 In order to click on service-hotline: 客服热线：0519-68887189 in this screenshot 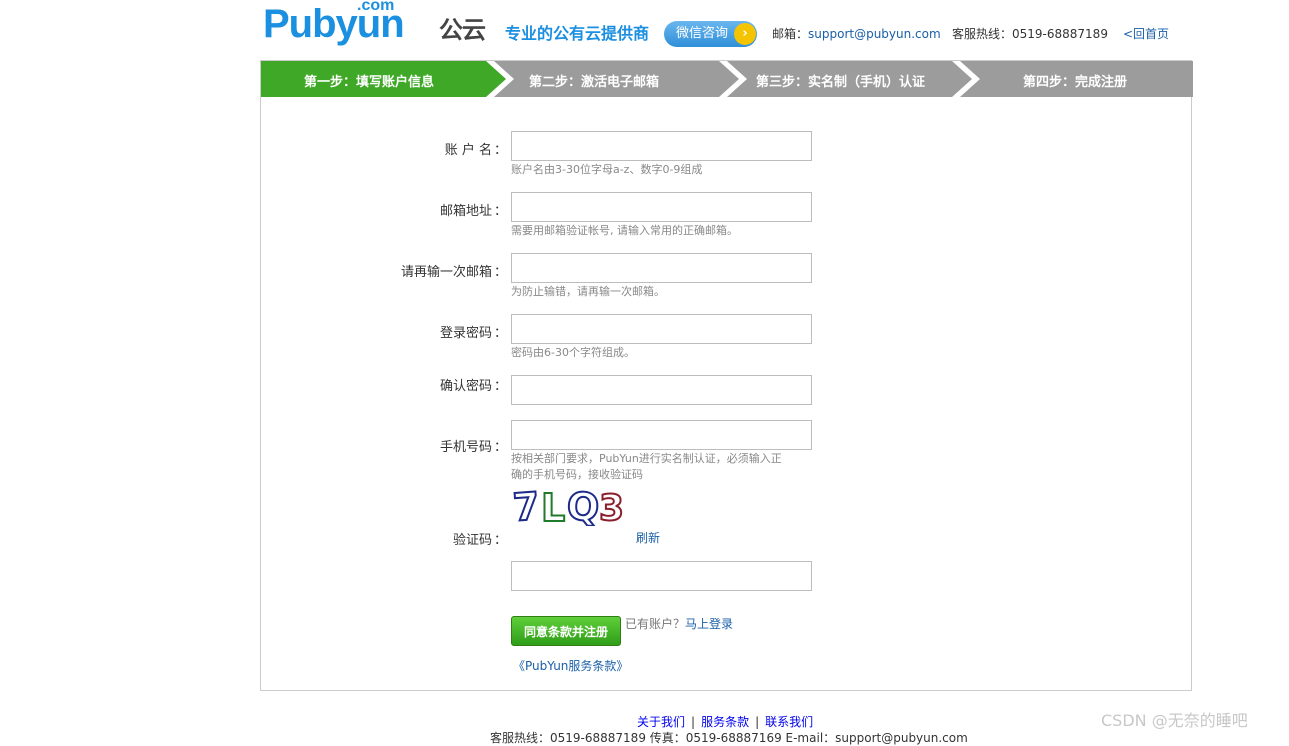, I will do `click(1030, 34)`.